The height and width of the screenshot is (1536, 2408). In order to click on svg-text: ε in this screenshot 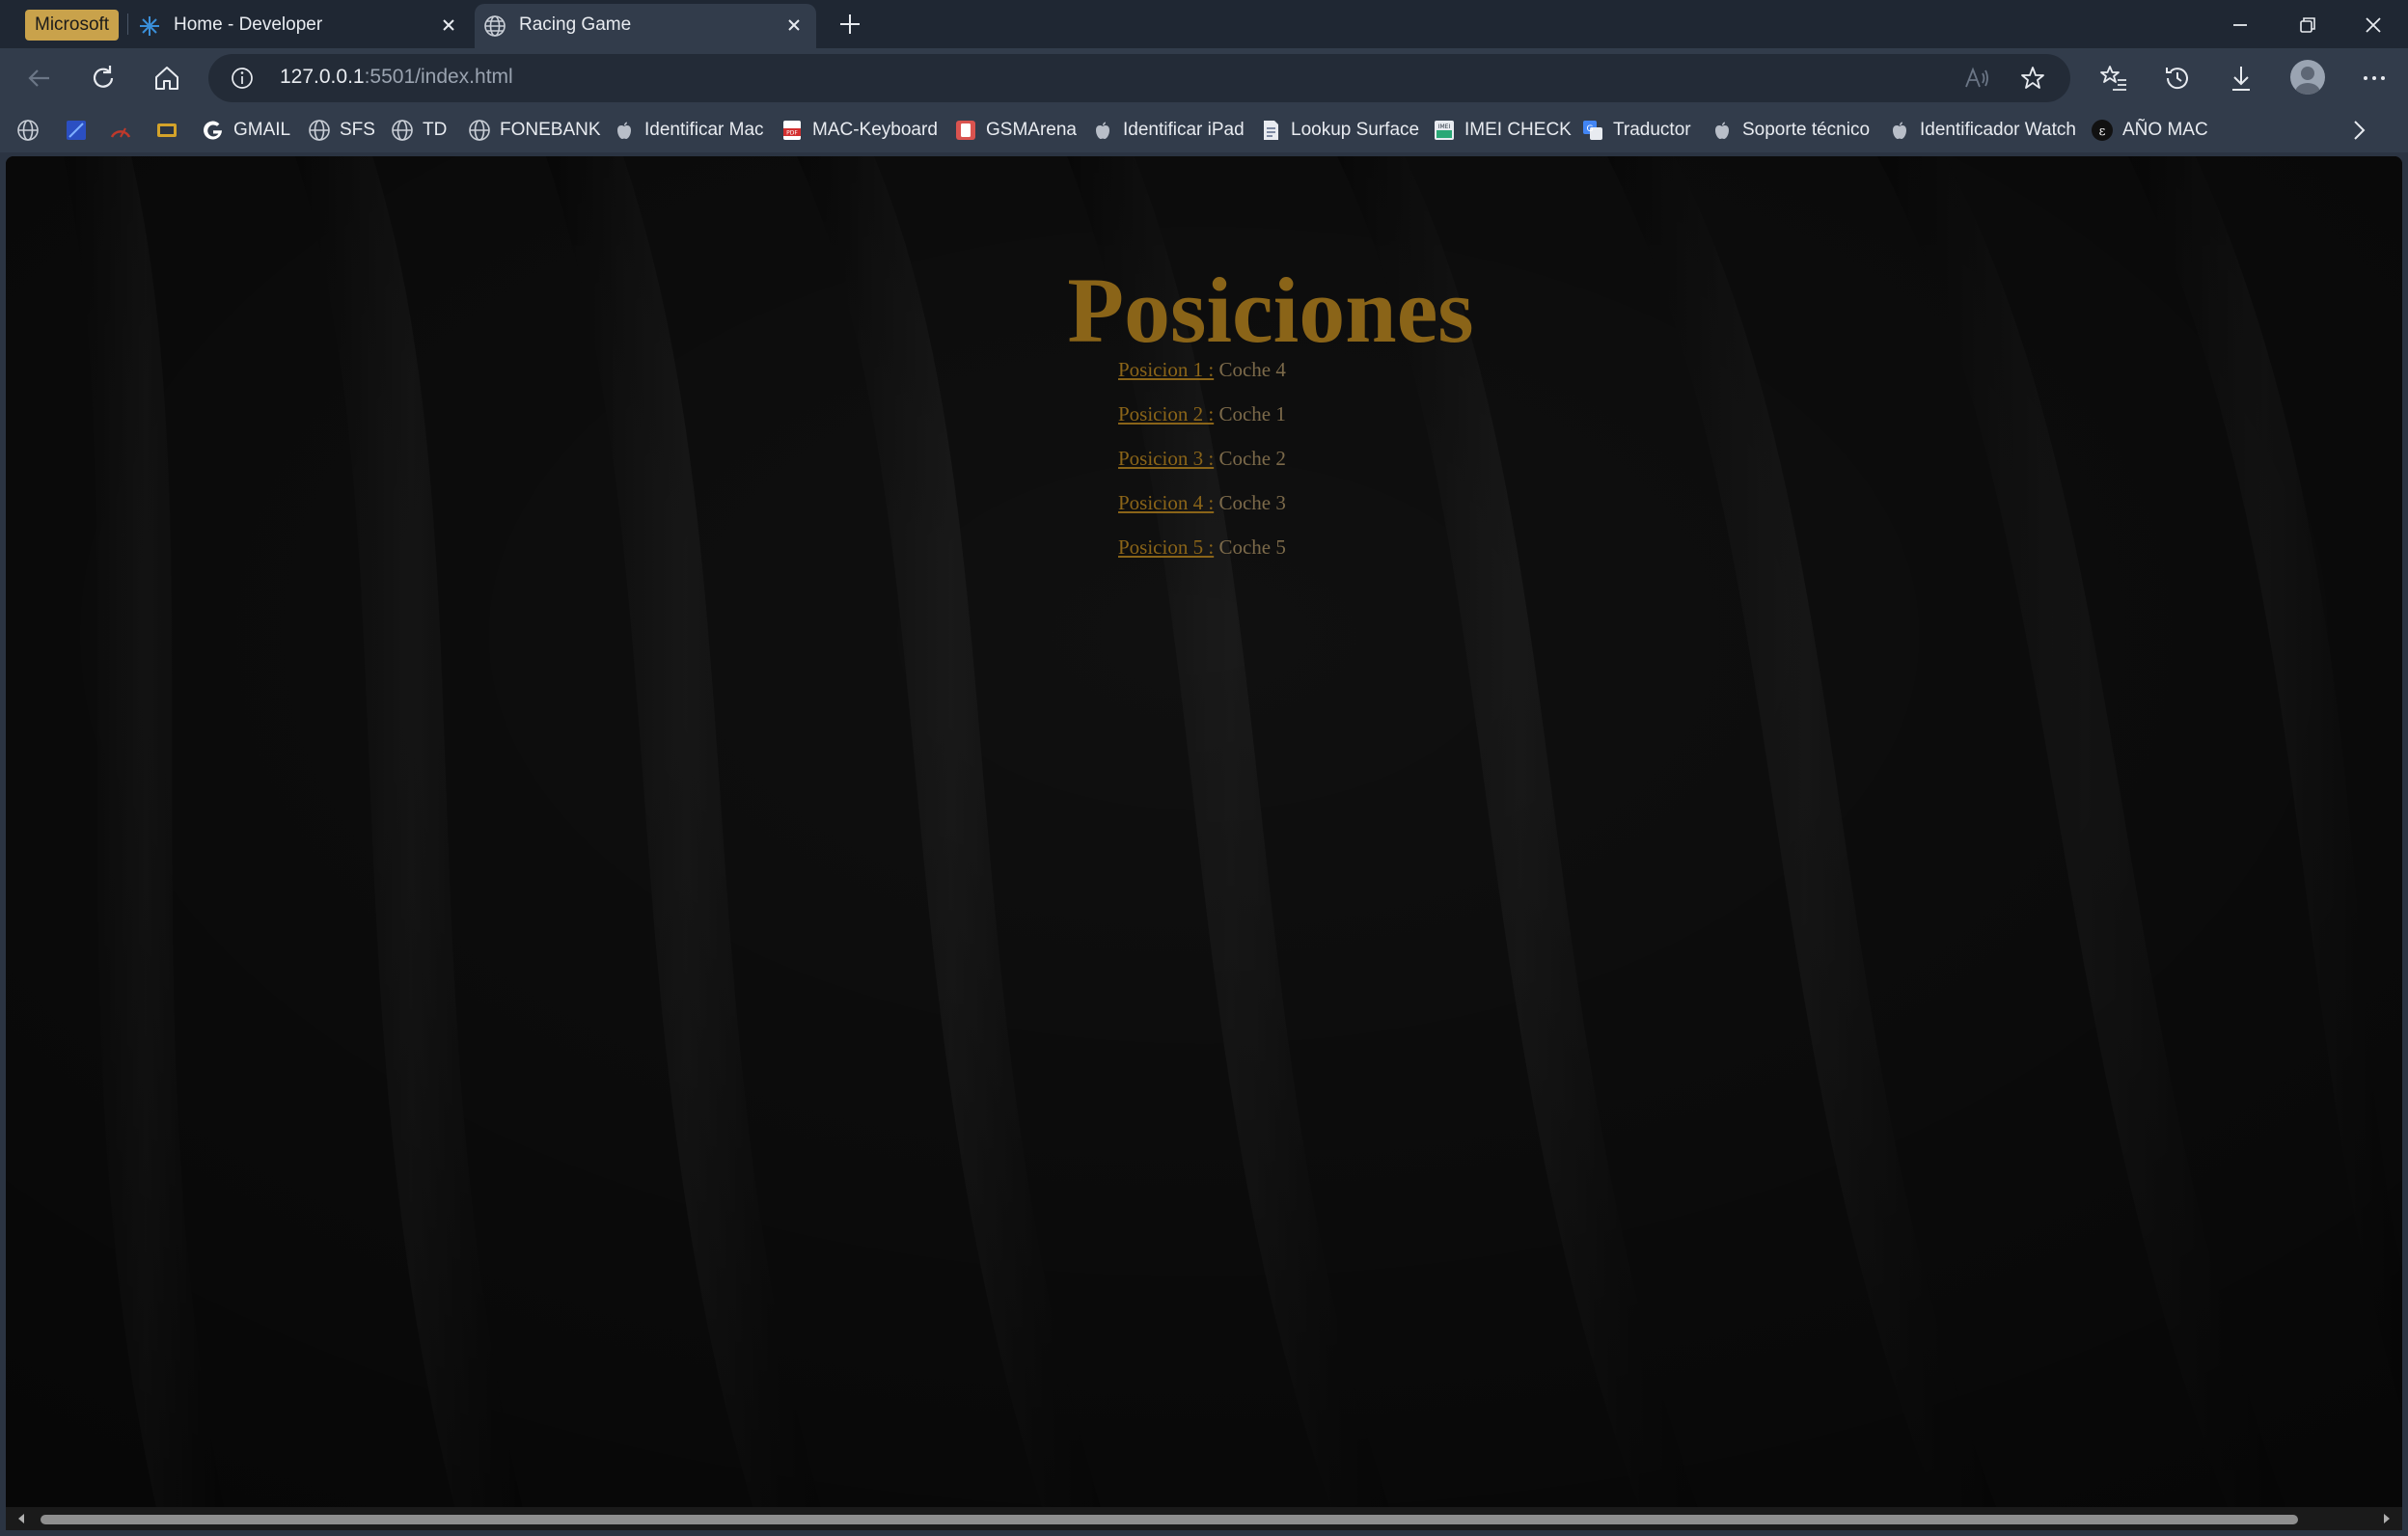, I will do `click(2102, 131)`.